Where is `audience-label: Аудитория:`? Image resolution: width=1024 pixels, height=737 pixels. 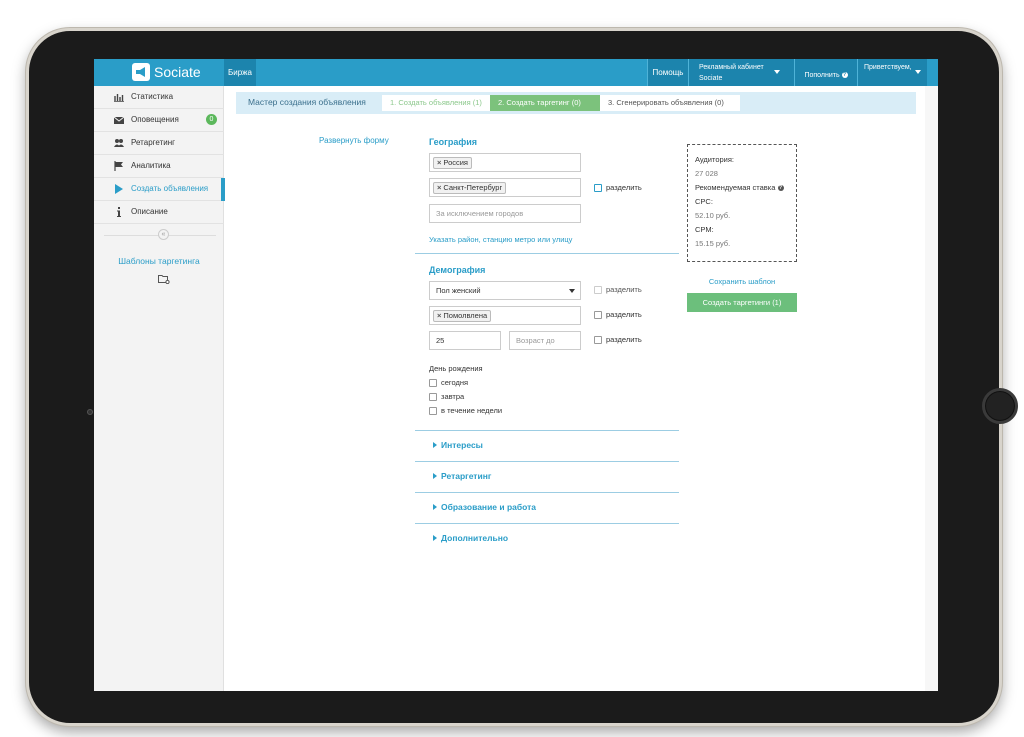
audience-label: Аудитория: is located at coordinates (715, 159).